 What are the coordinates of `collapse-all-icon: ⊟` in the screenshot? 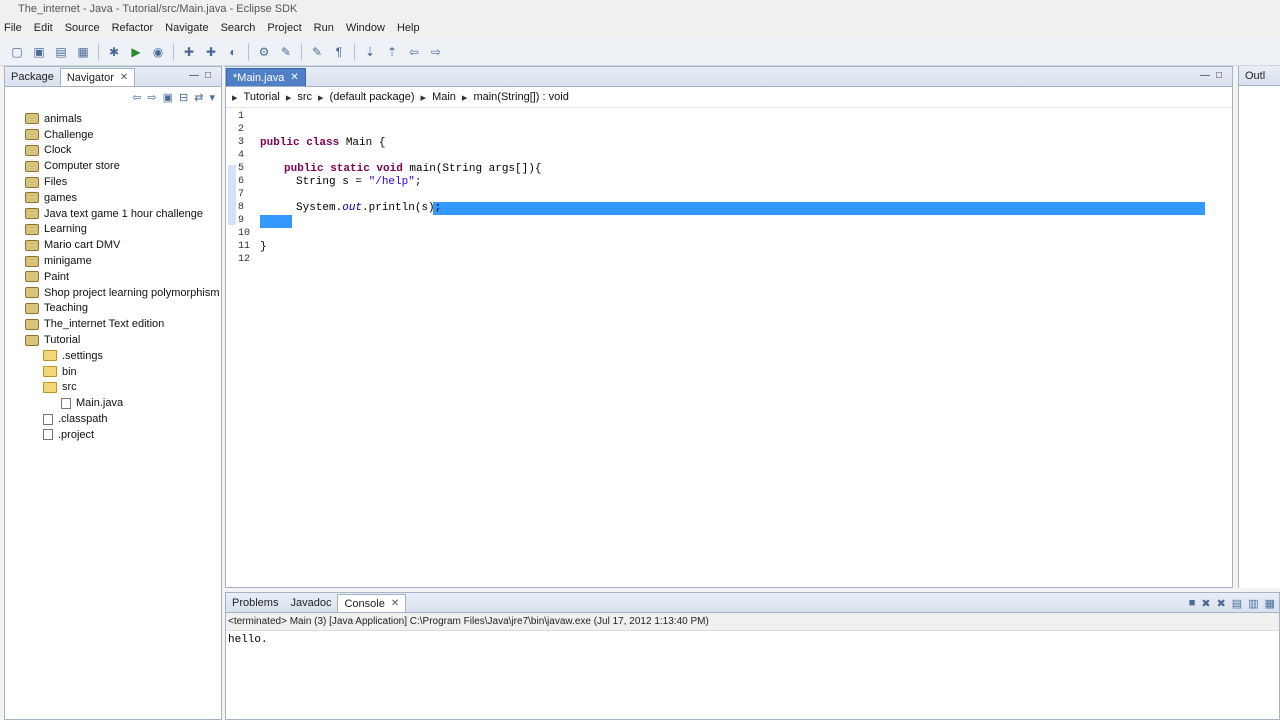 It's located at (183, 97).